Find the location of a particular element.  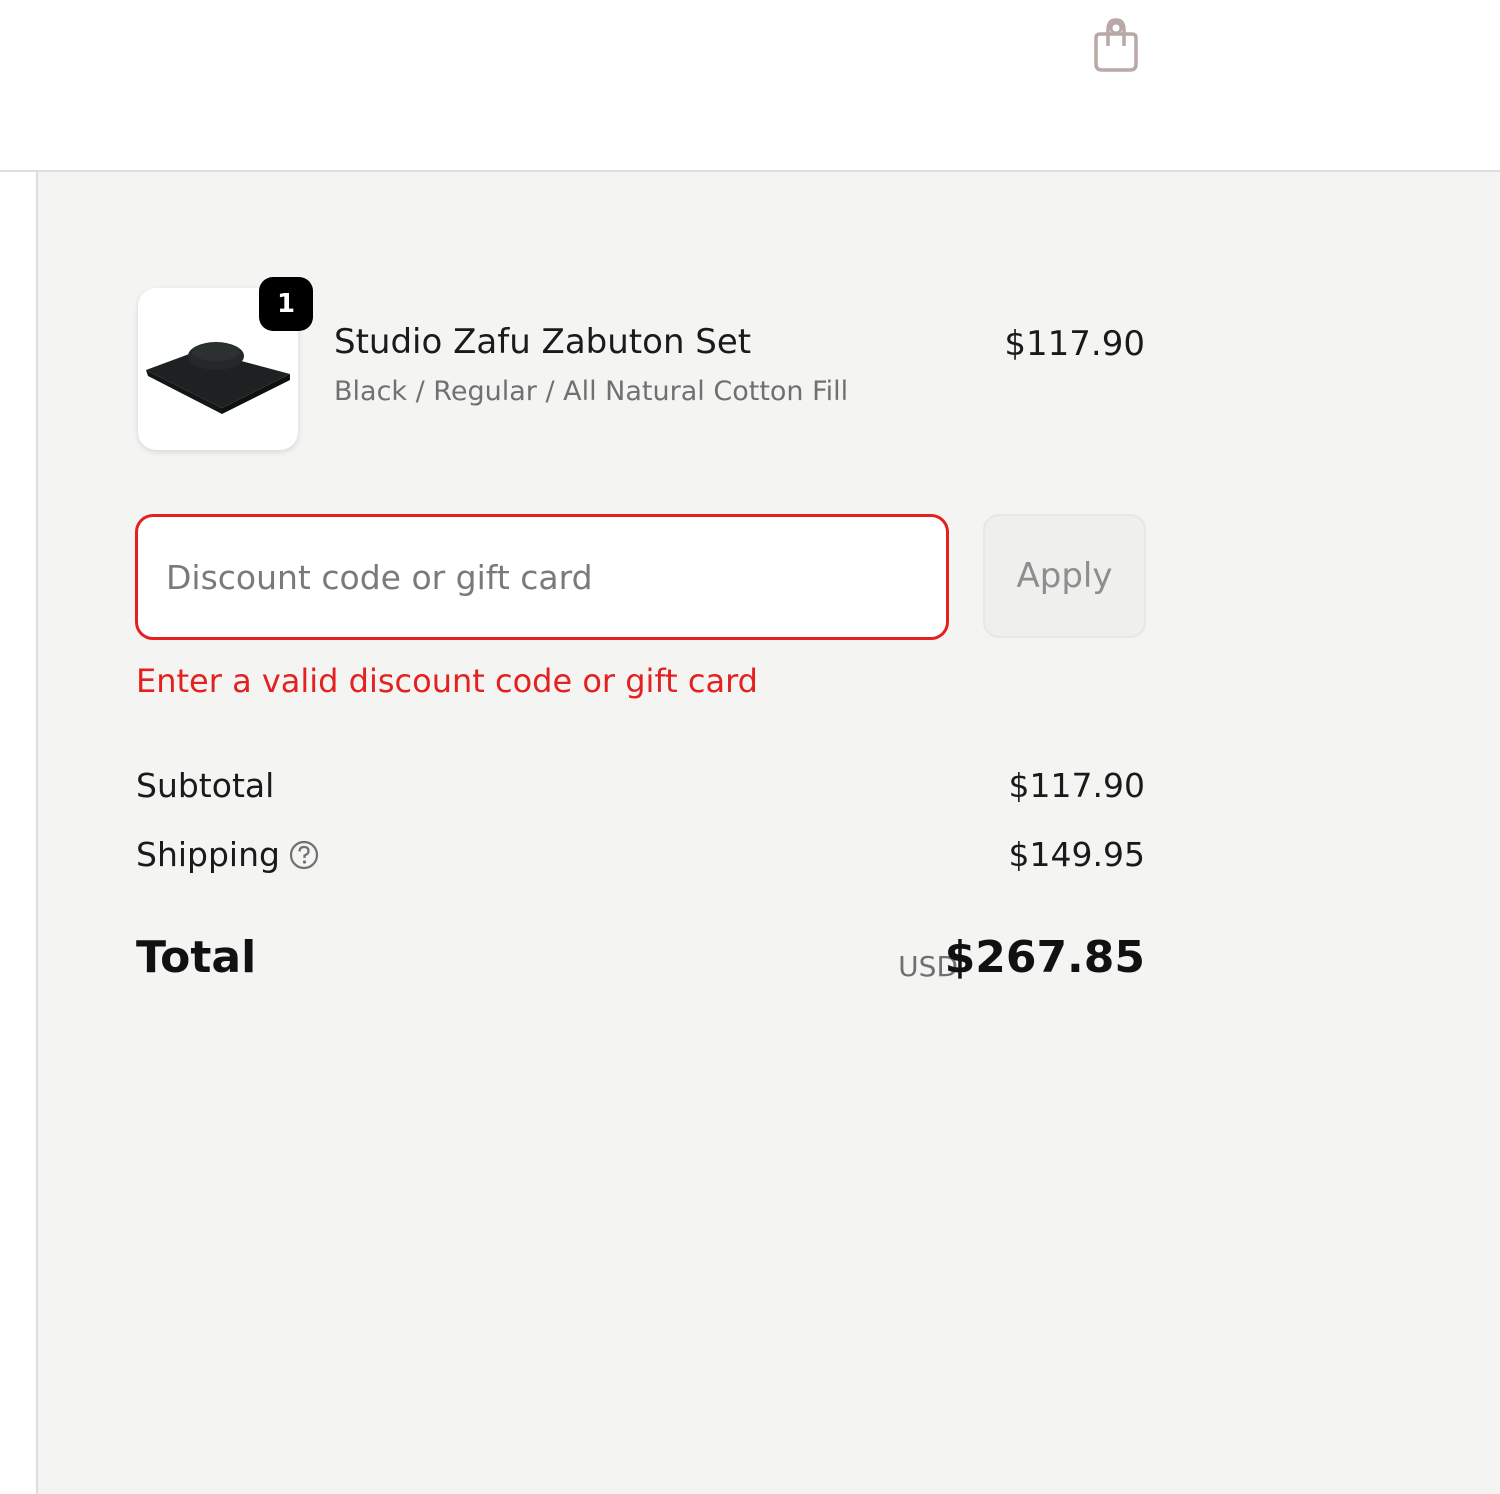

product-price: $117.90 is located at coordinates (1074, 344).